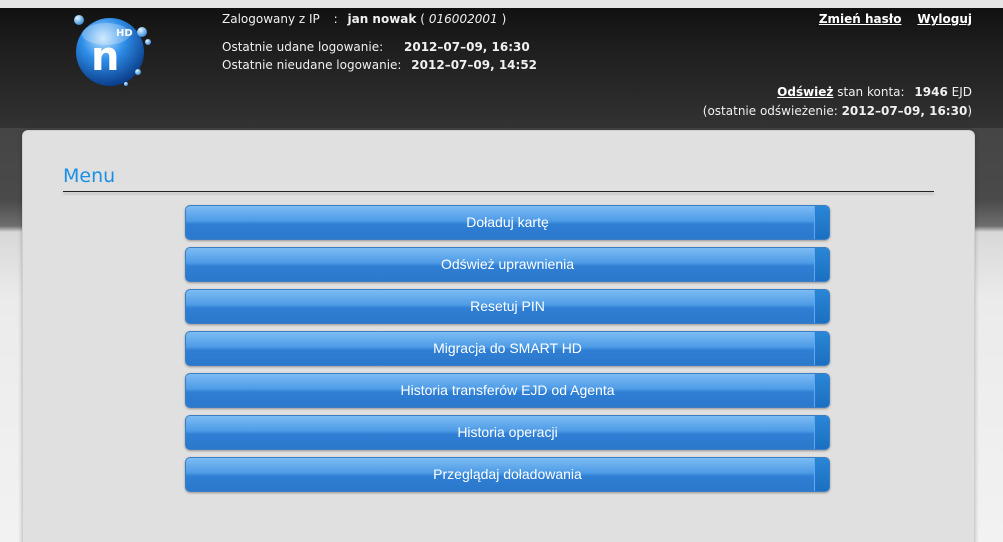  I want to click on last-refresh-label: (ostatnie odświeżenie:, so click(770, 111).